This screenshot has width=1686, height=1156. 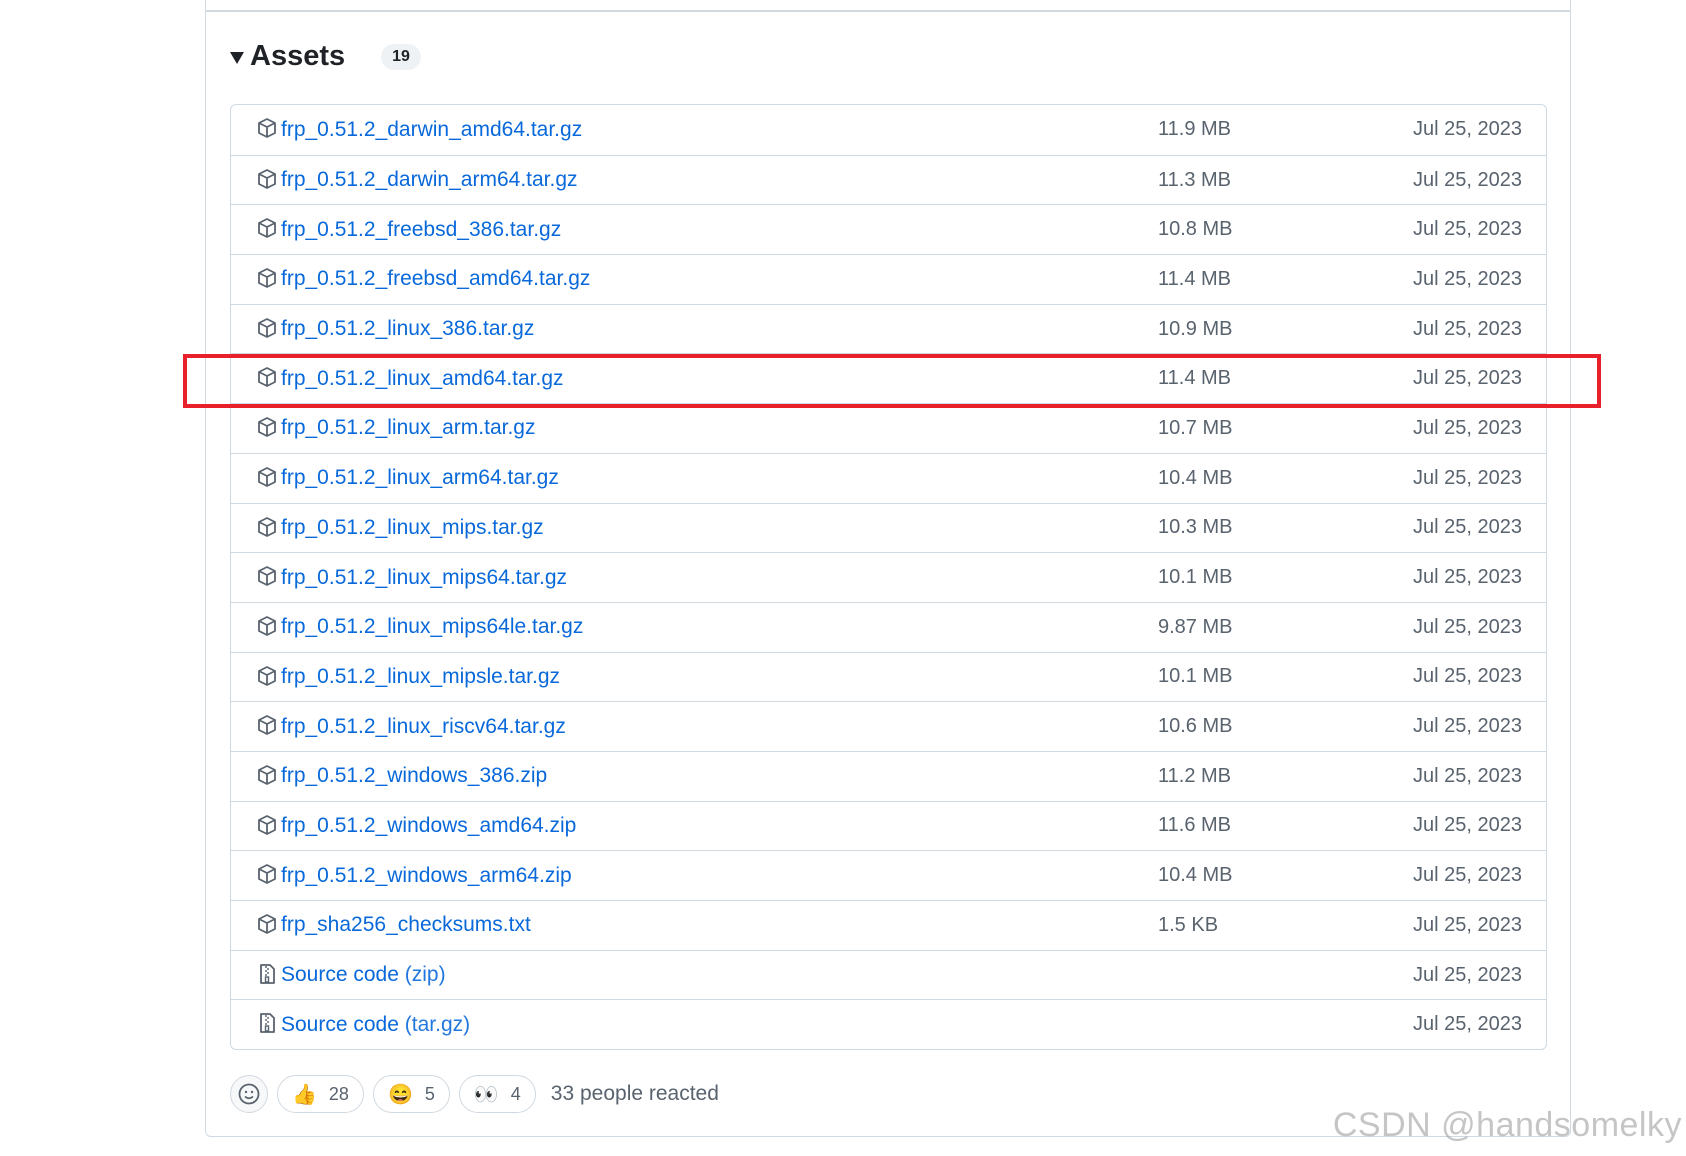 What do you see at coordinates (1195, 626) in the screenshot?
I see `asset-size: 9.87 MB` at bounding box center [1195, 626].